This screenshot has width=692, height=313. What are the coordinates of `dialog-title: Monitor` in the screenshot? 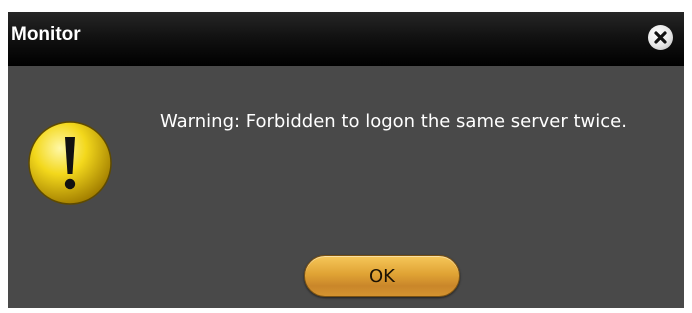 It's located at (46, 34).